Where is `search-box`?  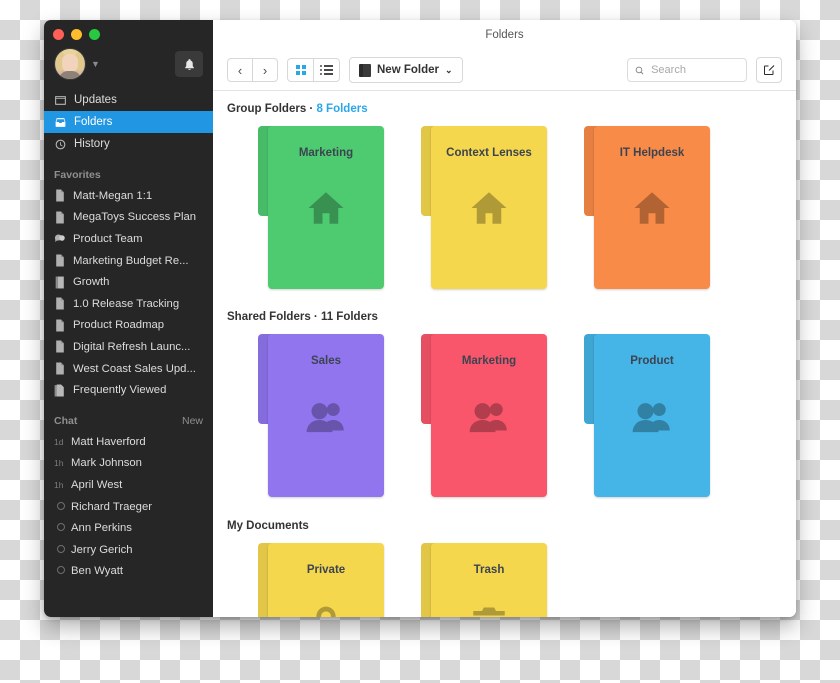
search-box is located at coordinates (687, 70).